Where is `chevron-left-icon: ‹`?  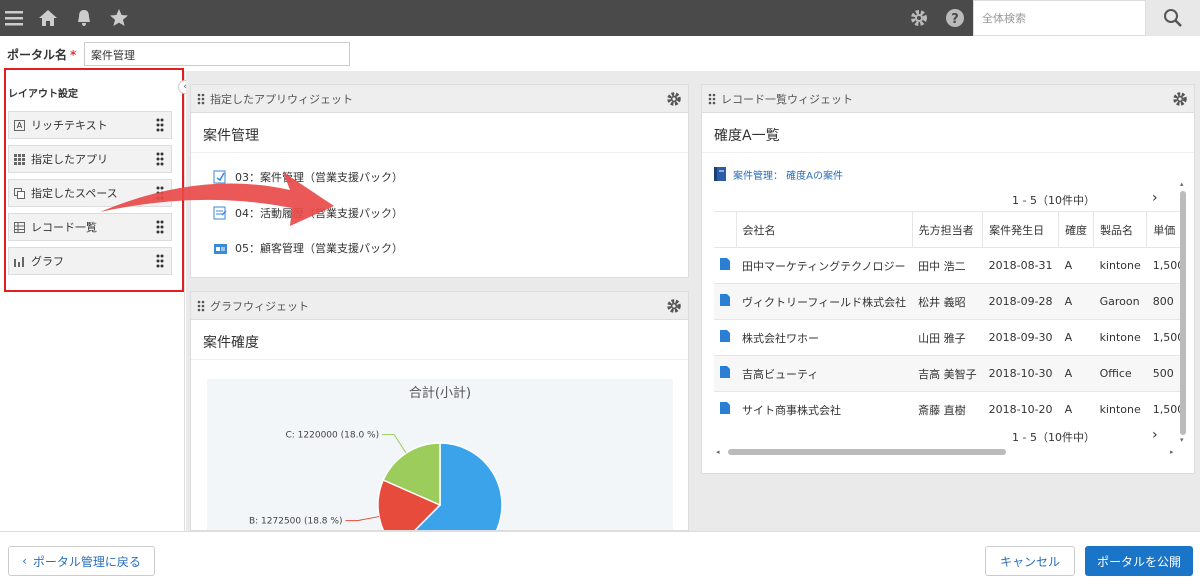 chevron-left-icon: ‹ is located at coordinates (24, 561).